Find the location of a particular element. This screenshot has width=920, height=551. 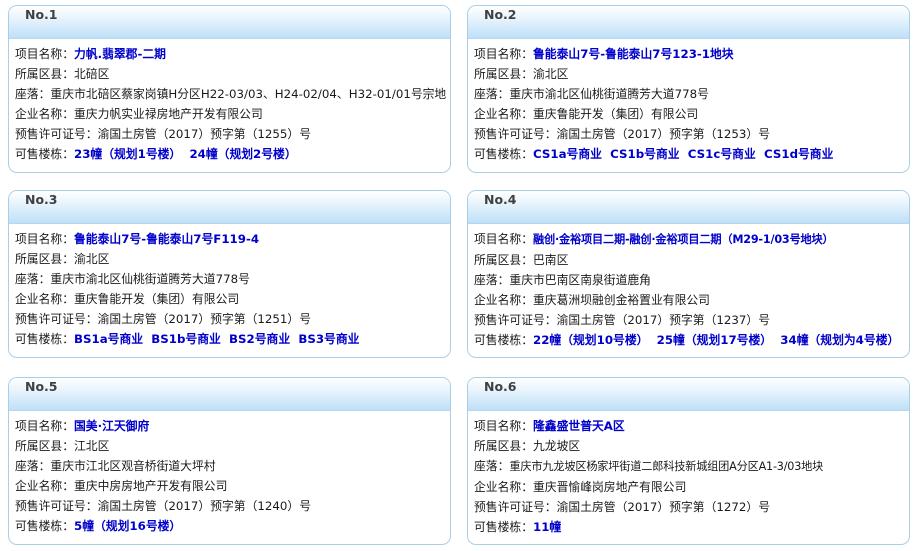

buildings-row: 可售楼栋：BS1a号商业 BS1b号商业 BS2号商业 BS3号商业 is located at coordinates (187, 339).